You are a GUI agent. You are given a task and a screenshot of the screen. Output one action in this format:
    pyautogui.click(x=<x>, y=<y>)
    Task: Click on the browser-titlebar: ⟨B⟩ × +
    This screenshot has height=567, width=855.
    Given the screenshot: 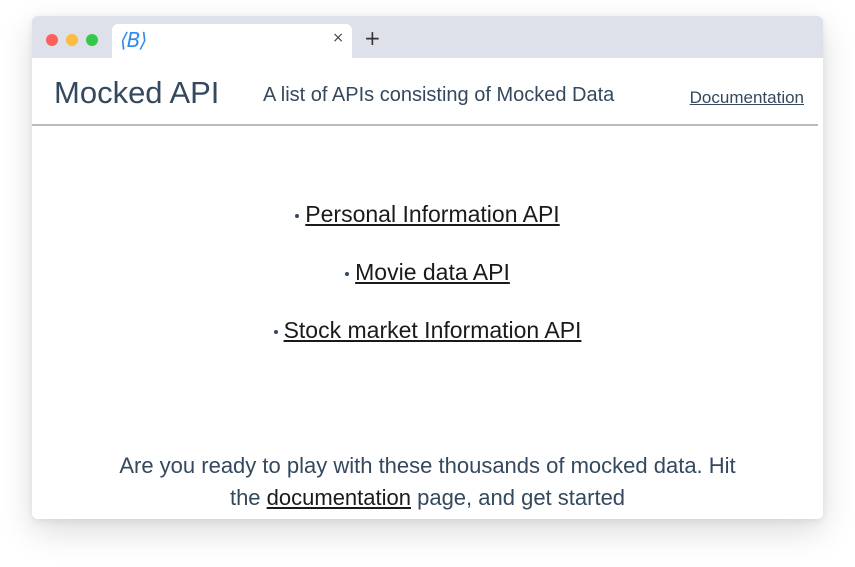 What is the action you would take?
    pyautogui.click(x=427, y=37)
    